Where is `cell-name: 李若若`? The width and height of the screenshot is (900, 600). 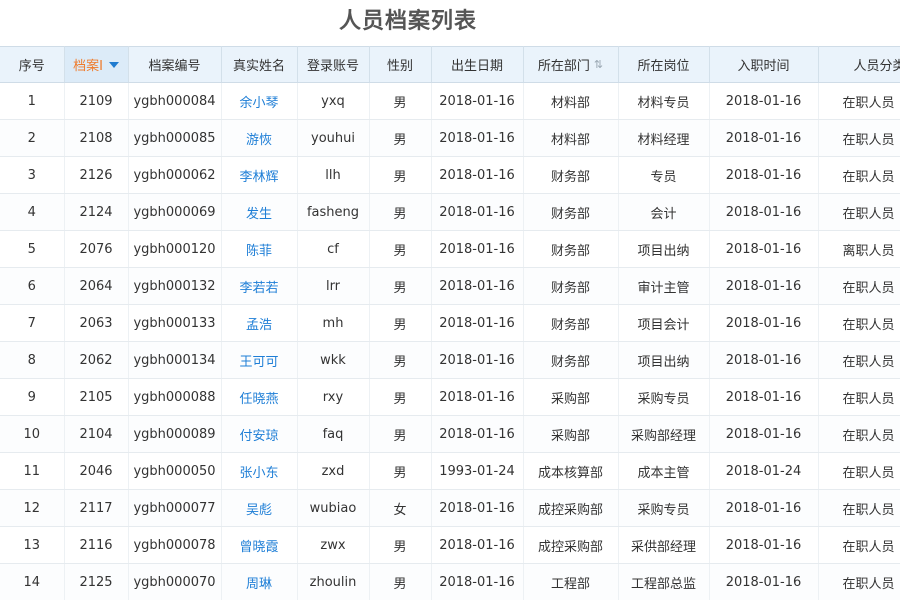 cell-name: 李若若 is located at coordinates (259, 286).